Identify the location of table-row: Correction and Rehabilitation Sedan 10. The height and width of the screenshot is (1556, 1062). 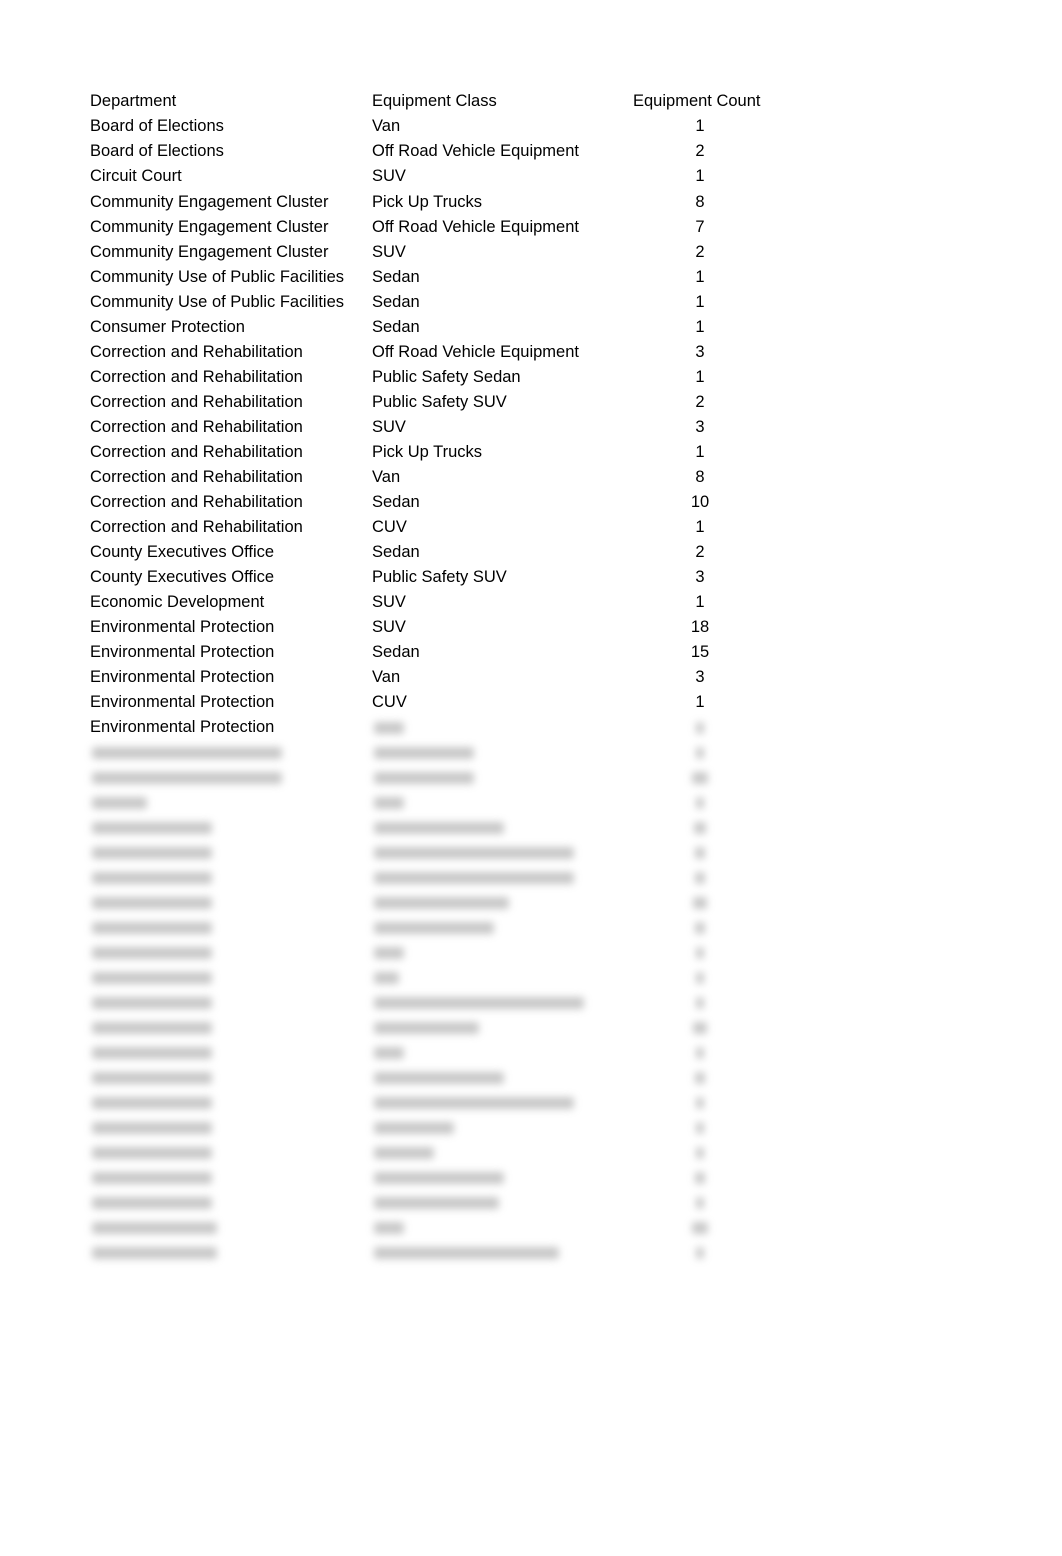
(531, 502).